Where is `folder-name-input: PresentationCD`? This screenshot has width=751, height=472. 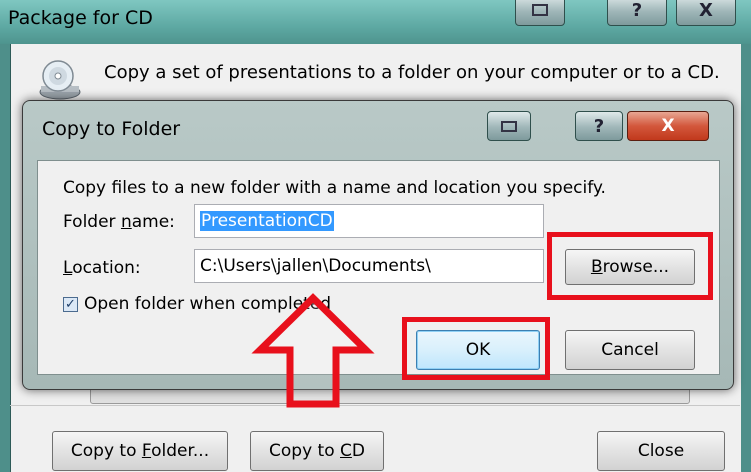
folder-name-input: PresentationCD is located at coordinates (369, 221).